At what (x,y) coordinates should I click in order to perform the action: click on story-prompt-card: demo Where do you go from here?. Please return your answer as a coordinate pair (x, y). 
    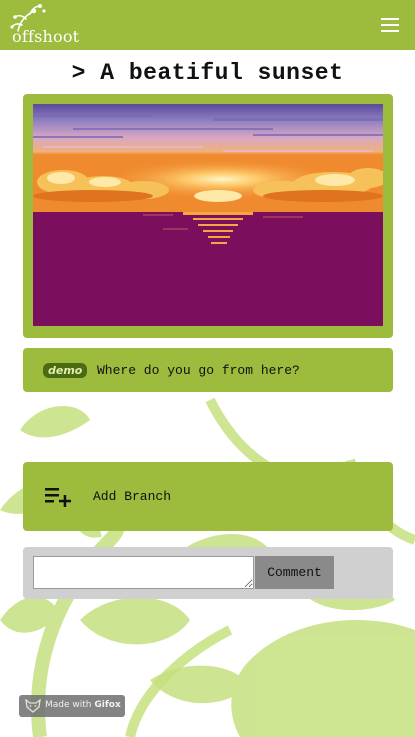
    Looking at the image, I should click on (208, 370).